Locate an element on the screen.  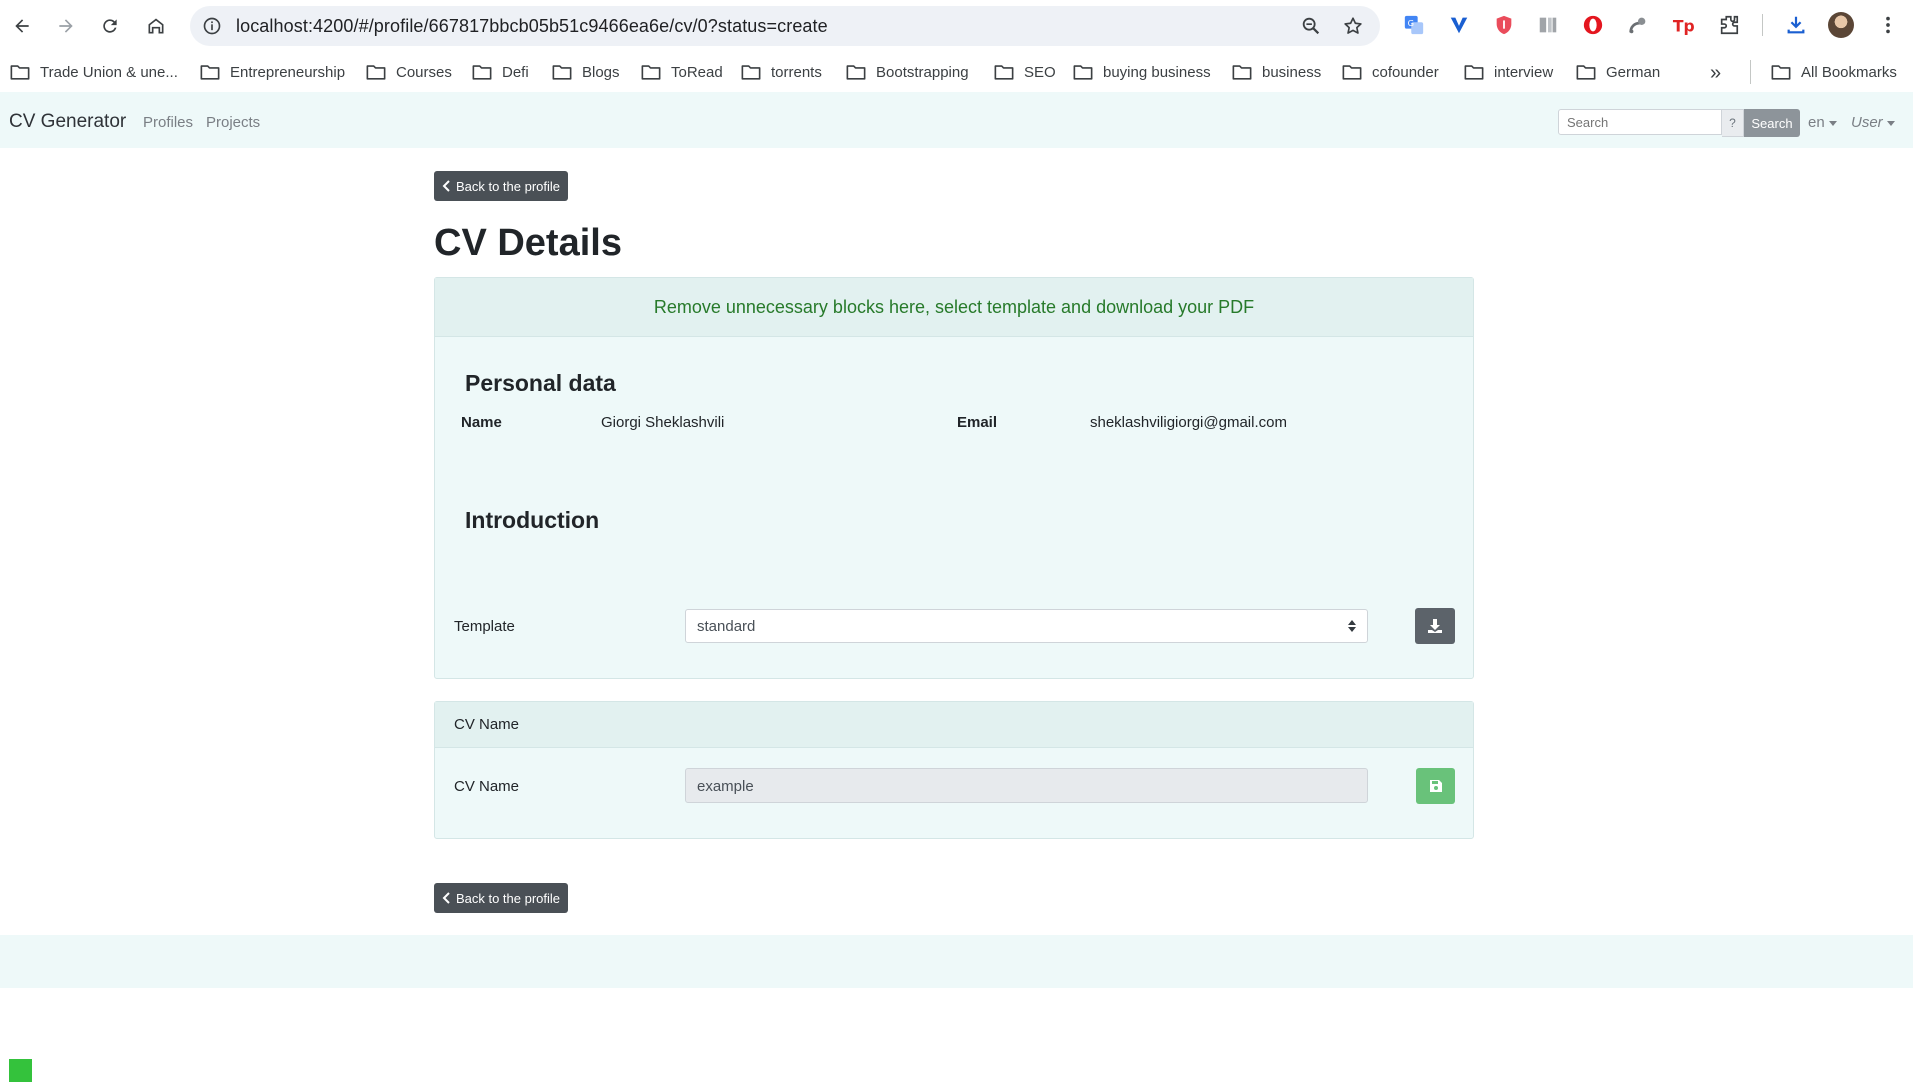
bookmark-folder: German is located at coordinates (1618, 72).